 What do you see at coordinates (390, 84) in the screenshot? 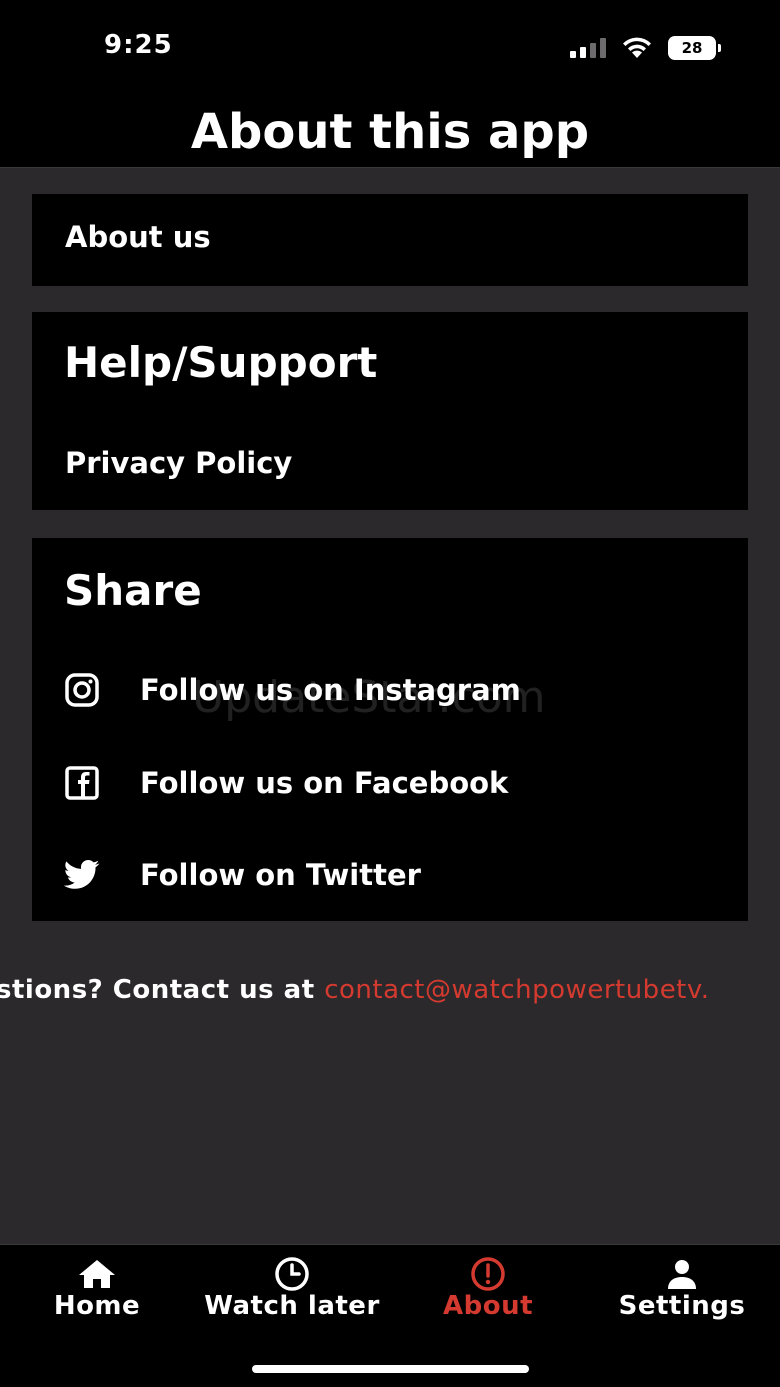
I see `top-bar: 9:25 28 About this app` at bounding box center [390, 84].